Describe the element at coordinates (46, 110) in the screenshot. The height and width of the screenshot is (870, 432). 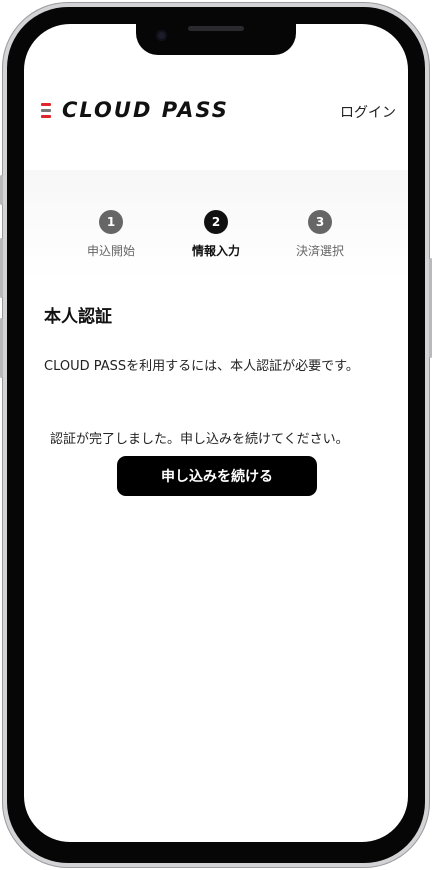
I see `logo-mark-icon` at that location.